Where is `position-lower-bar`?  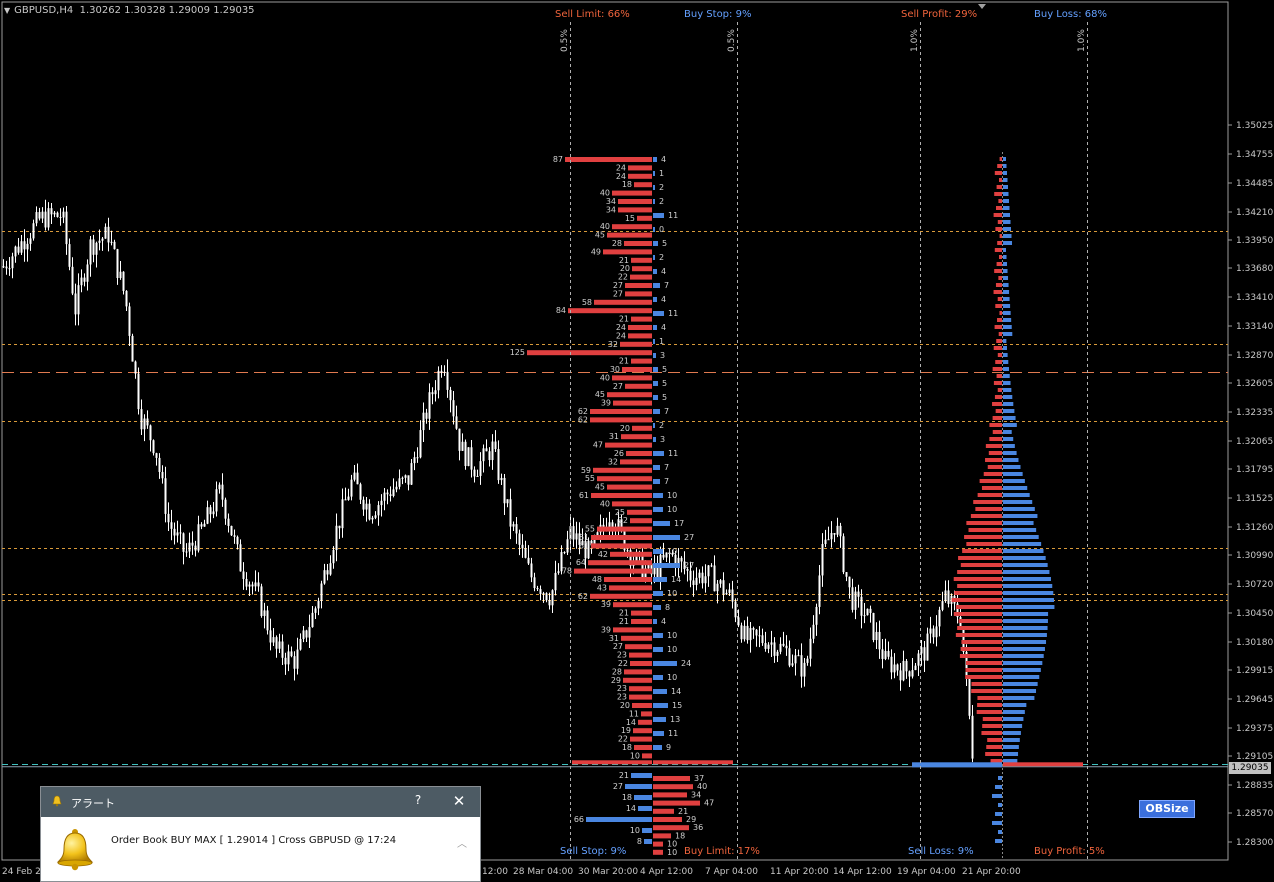 position-lower-bar is located at coordinates (997, 796).